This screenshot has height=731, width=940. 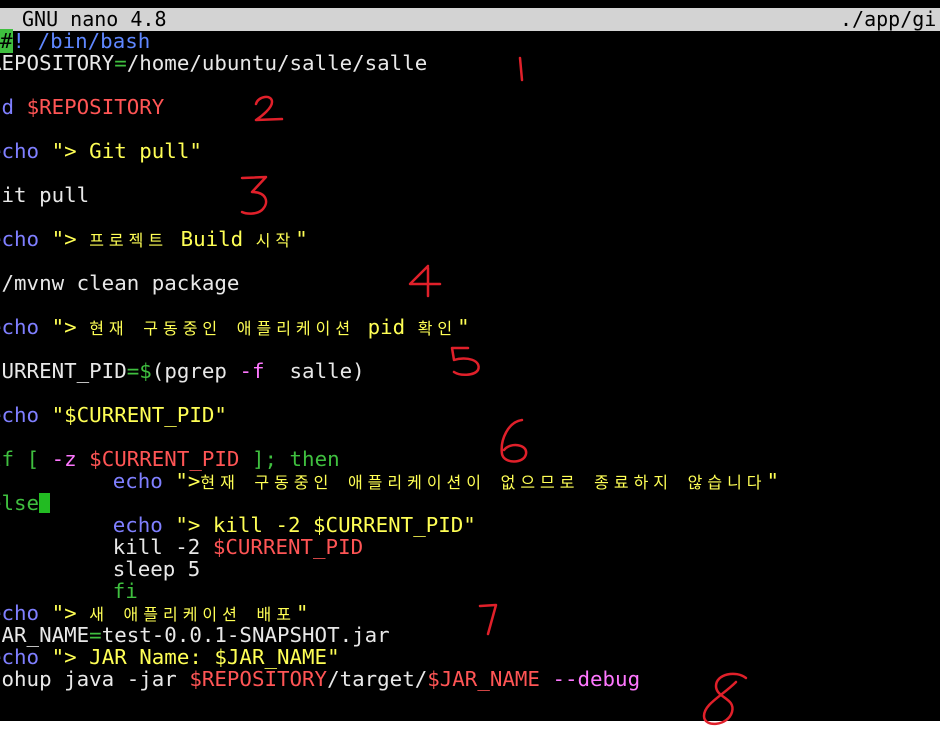 I want to click on subshell-dollar: $, so click(x=145, y=371).